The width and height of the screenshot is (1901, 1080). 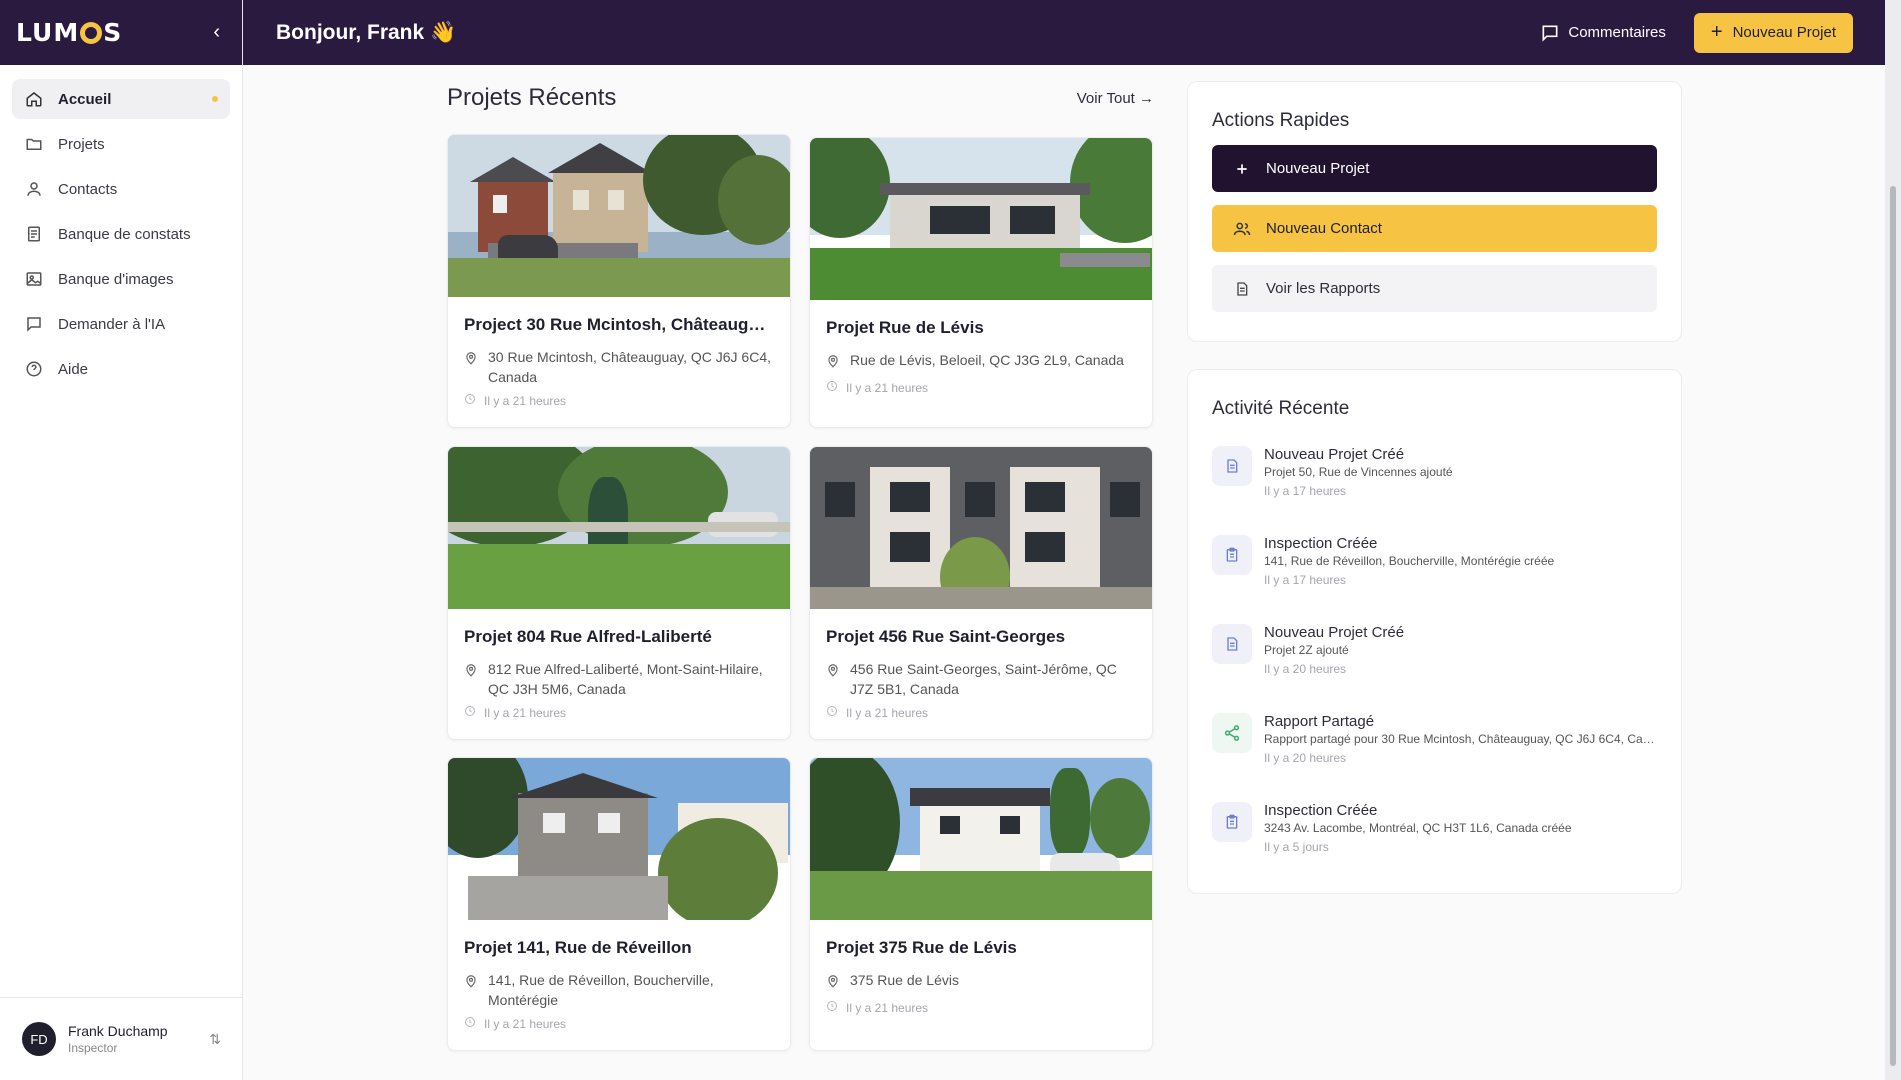 What do you see at coordinates (34, 99) in the screenshot?
I see `home-icon` at bounding box center [34, 99].